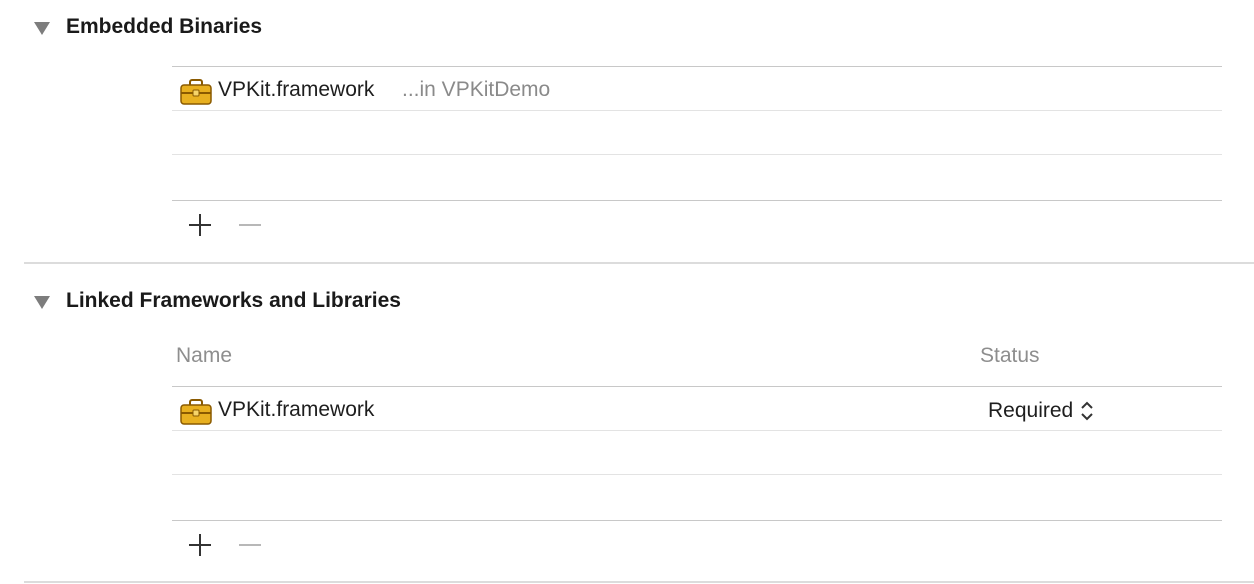 This screenshot has width=1254, height=584. What do you see at coordinates (697, 66) in the screenshot?
I see `embedded-table-top-border` at bounding box center [697, 66].